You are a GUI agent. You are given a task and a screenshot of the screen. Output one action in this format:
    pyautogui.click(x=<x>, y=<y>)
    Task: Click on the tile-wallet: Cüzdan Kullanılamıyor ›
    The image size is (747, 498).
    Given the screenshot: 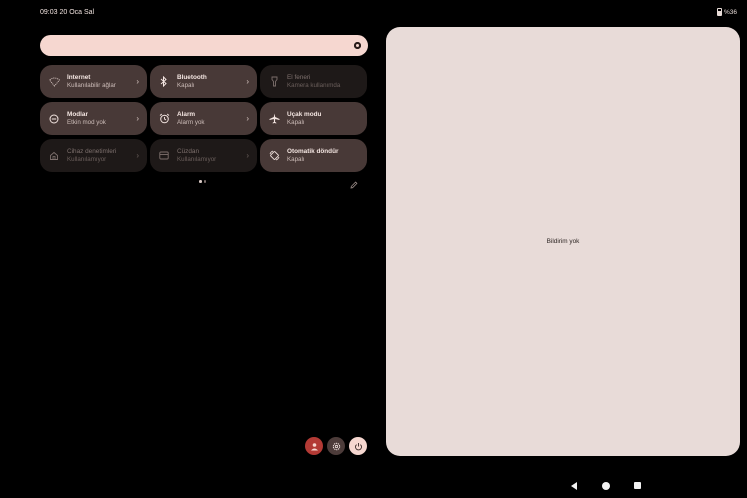 What is the action you would take?
    pyautogui.click(x=203, y=155)
    